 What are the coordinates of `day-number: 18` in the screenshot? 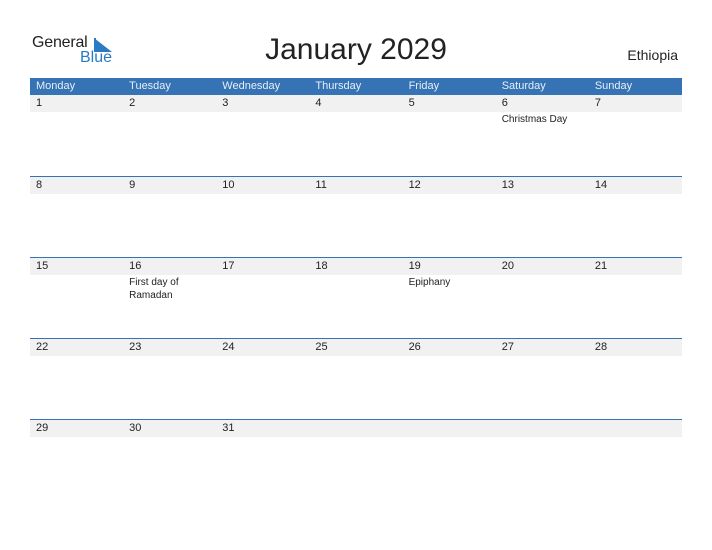 It's located at (356, 266).